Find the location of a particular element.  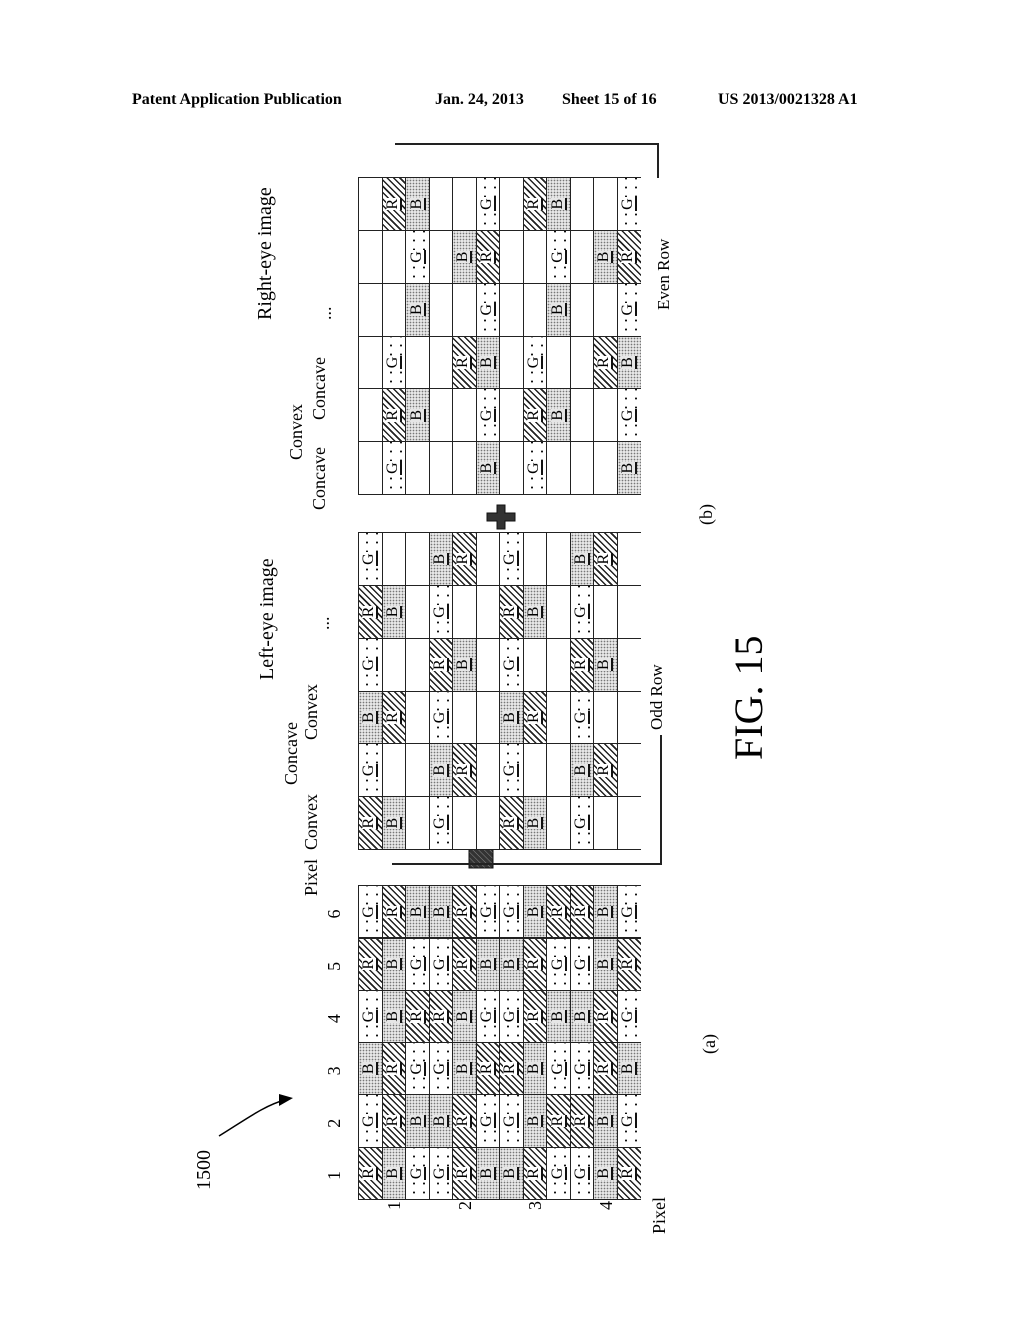

right-eye-pixel: RB is located at coordinates (535, 204).